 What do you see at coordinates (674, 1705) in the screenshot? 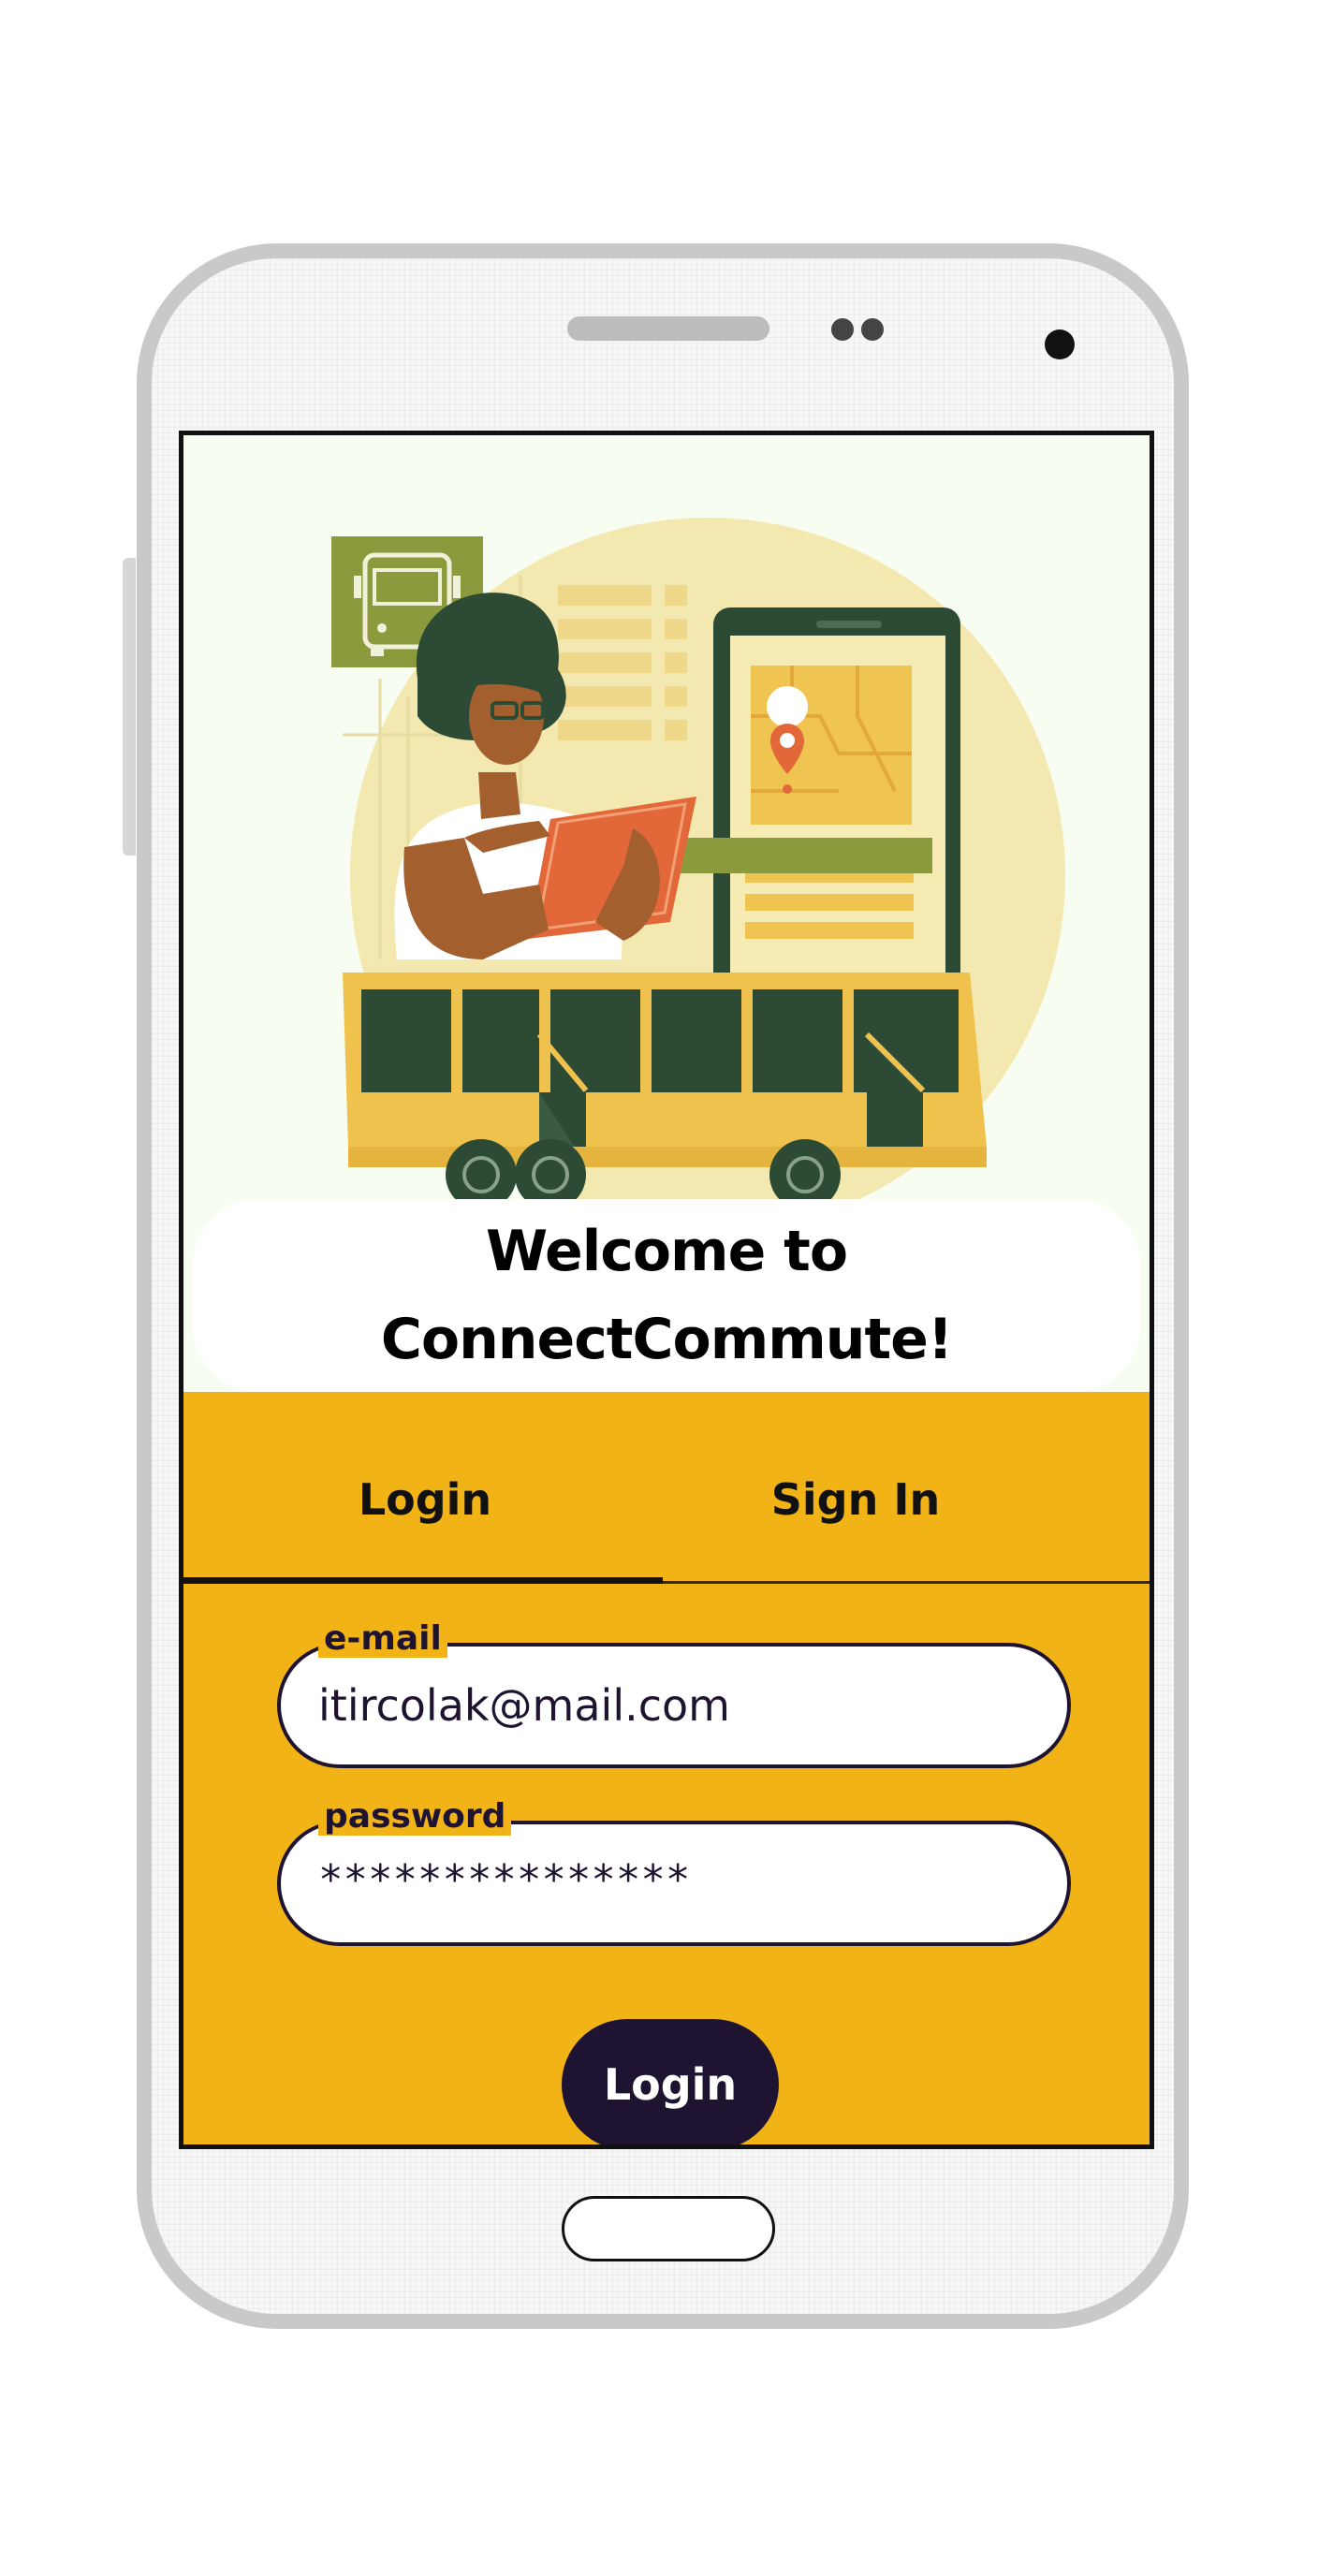
I see `email-input` at bounding box center [674, 1705].